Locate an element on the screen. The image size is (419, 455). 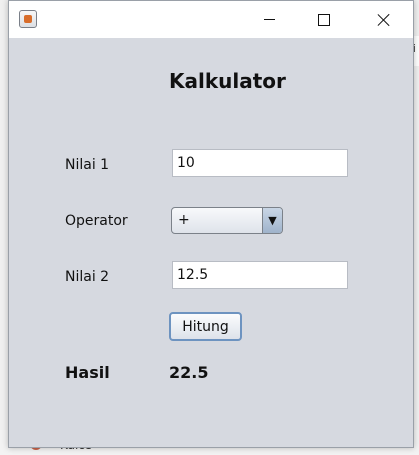
dropdown-arrow-icon: ▼ is located at coordinates (272, 220).